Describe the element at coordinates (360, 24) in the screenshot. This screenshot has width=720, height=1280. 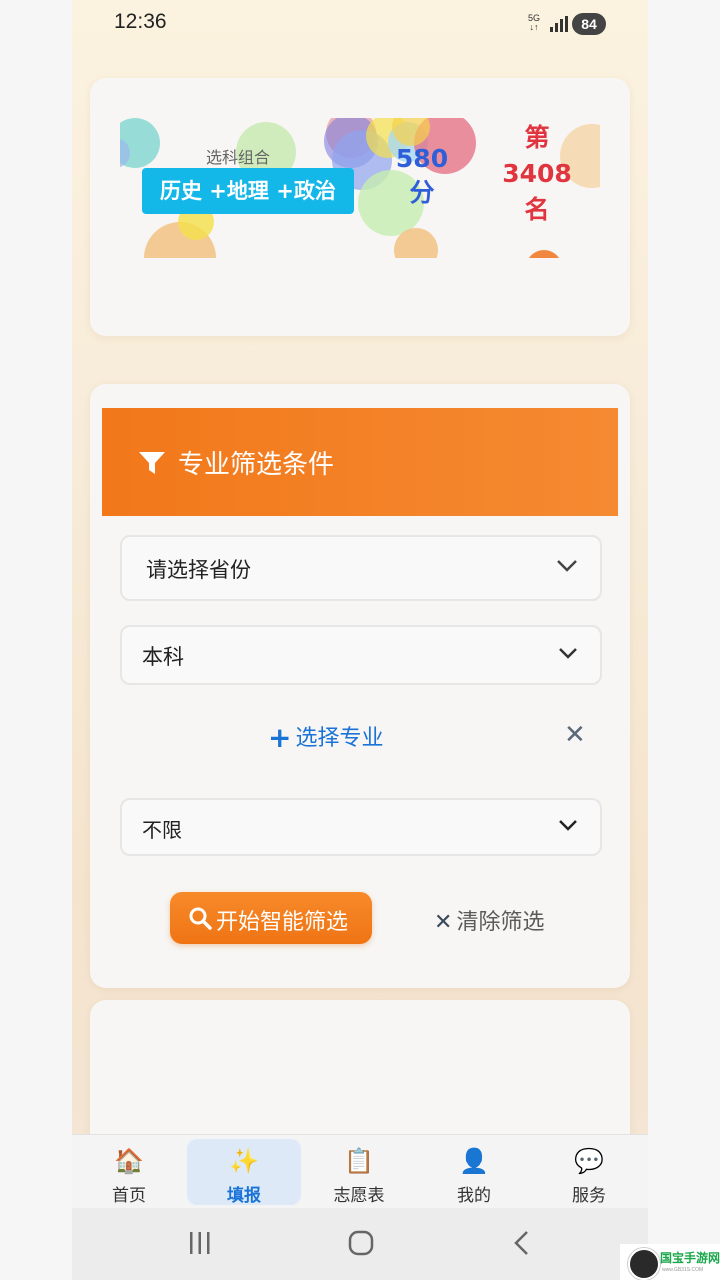
I see `status-bar: 12:36 5G ↓↑ 84` at that location.